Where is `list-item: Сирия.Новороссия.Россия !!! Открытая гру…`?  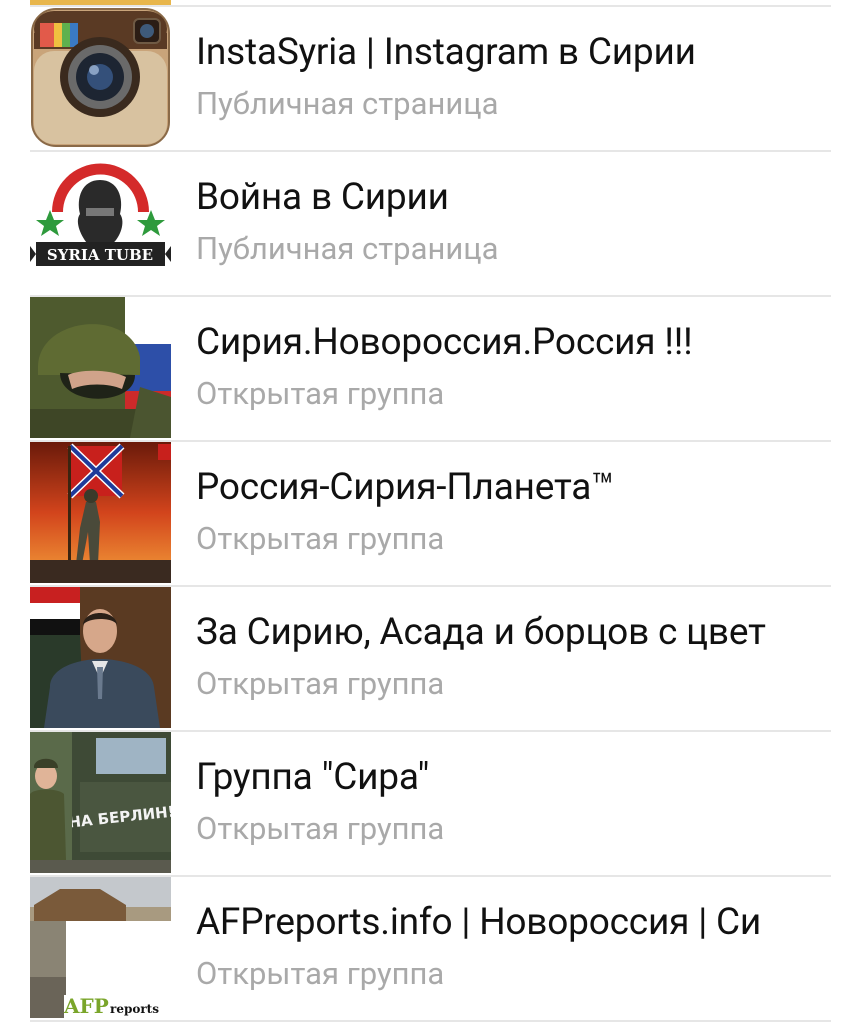
list-item: Сирия.Новороссия.Россия !!! Открытая гру… is located at coordinates (420, 369).